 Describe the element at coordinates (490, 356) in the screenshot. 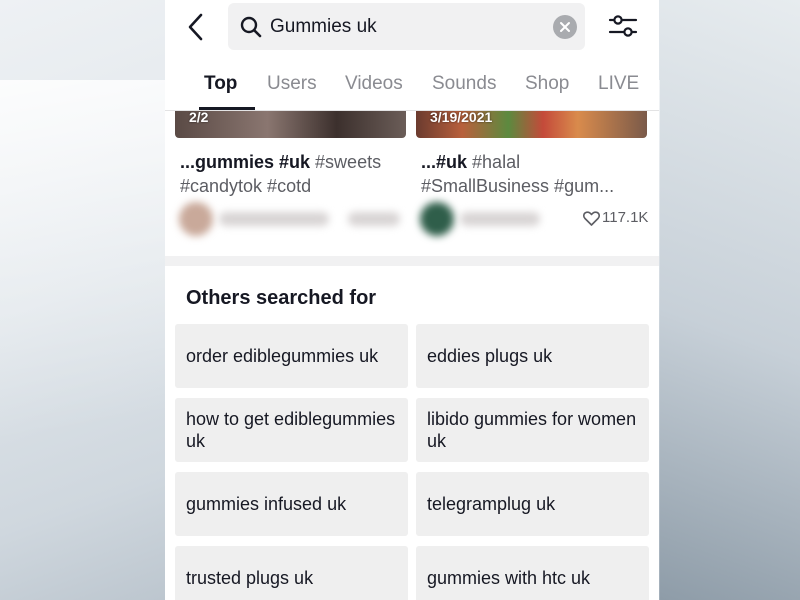

I see `suggestion-label: eddies plugs uk` at that location.